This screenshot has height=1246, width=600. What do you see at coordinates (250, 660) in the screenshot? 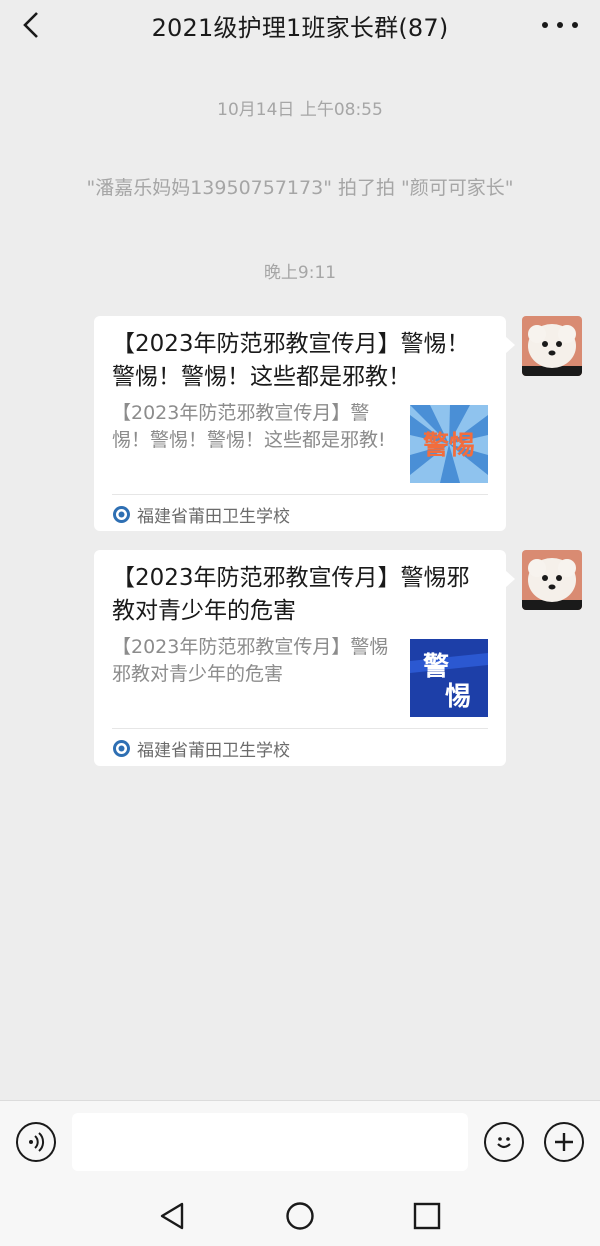
I see `article-description: 【2023年防范邪教宣传月】警惕邪教对青少年的危害` at bounding box center [250, 660].